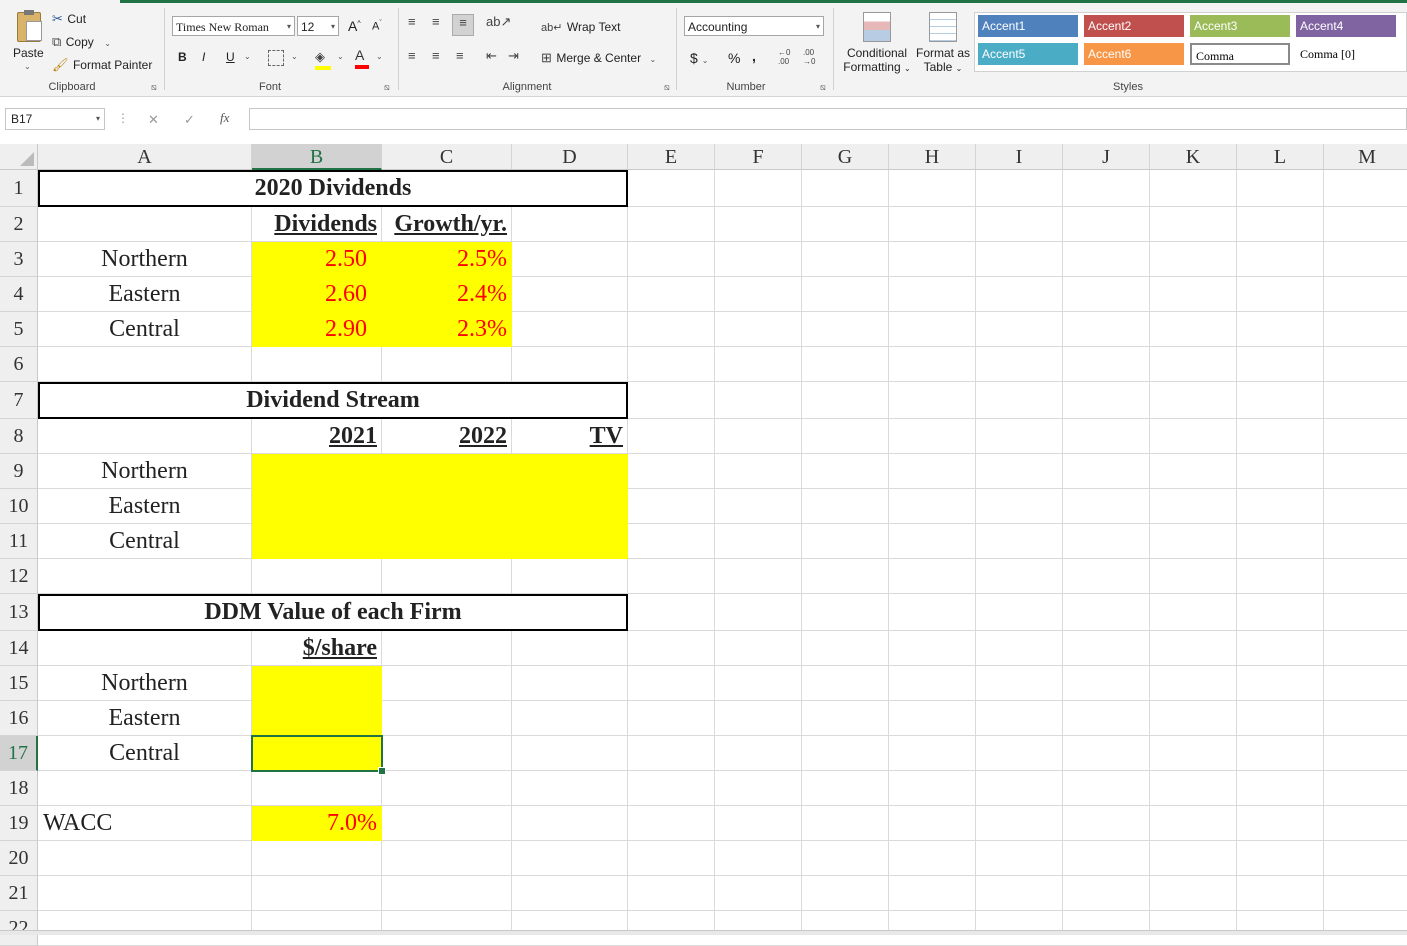 The width and height of the screenshot is (1407, 946). What do you see at coordinates (1106, 157) in the screenshot?
I see `column-header: J` at bounding box center [1106, 157].